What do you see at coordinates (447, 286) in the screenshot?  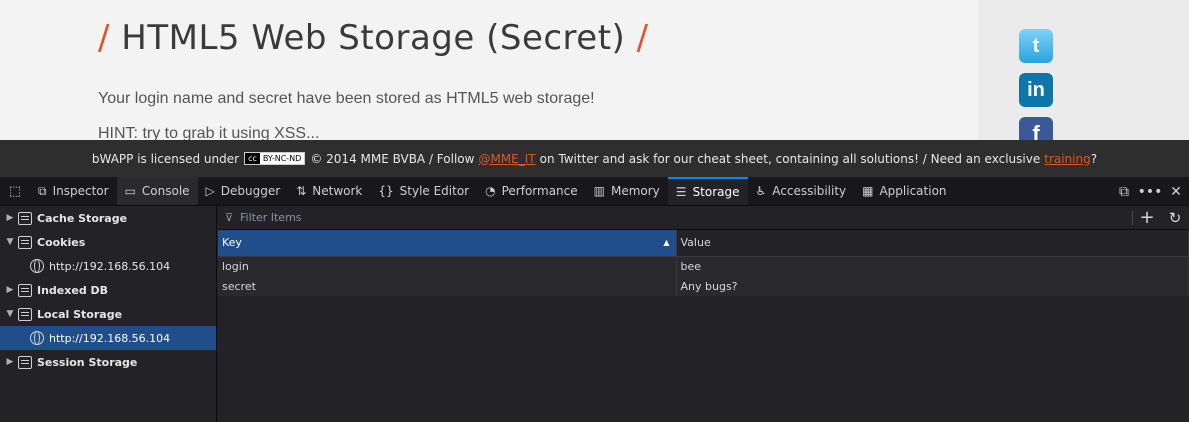 I see `key-cell: secret` at bounding box center [447, 286].